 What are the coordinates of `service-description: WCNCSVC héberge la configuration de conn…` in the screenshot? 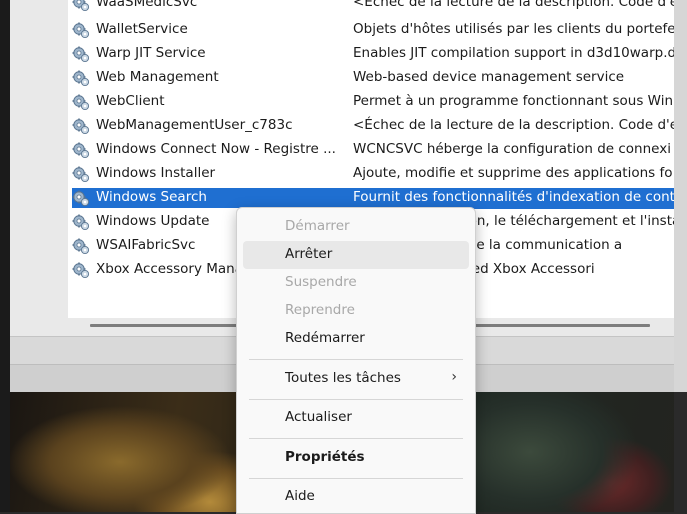 It's located at (512, 149).